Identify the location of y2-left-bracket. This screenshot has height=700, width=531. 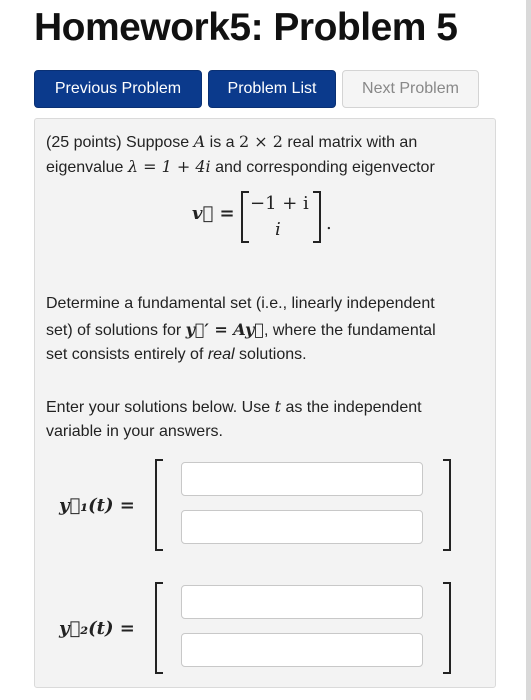
(159, 628).